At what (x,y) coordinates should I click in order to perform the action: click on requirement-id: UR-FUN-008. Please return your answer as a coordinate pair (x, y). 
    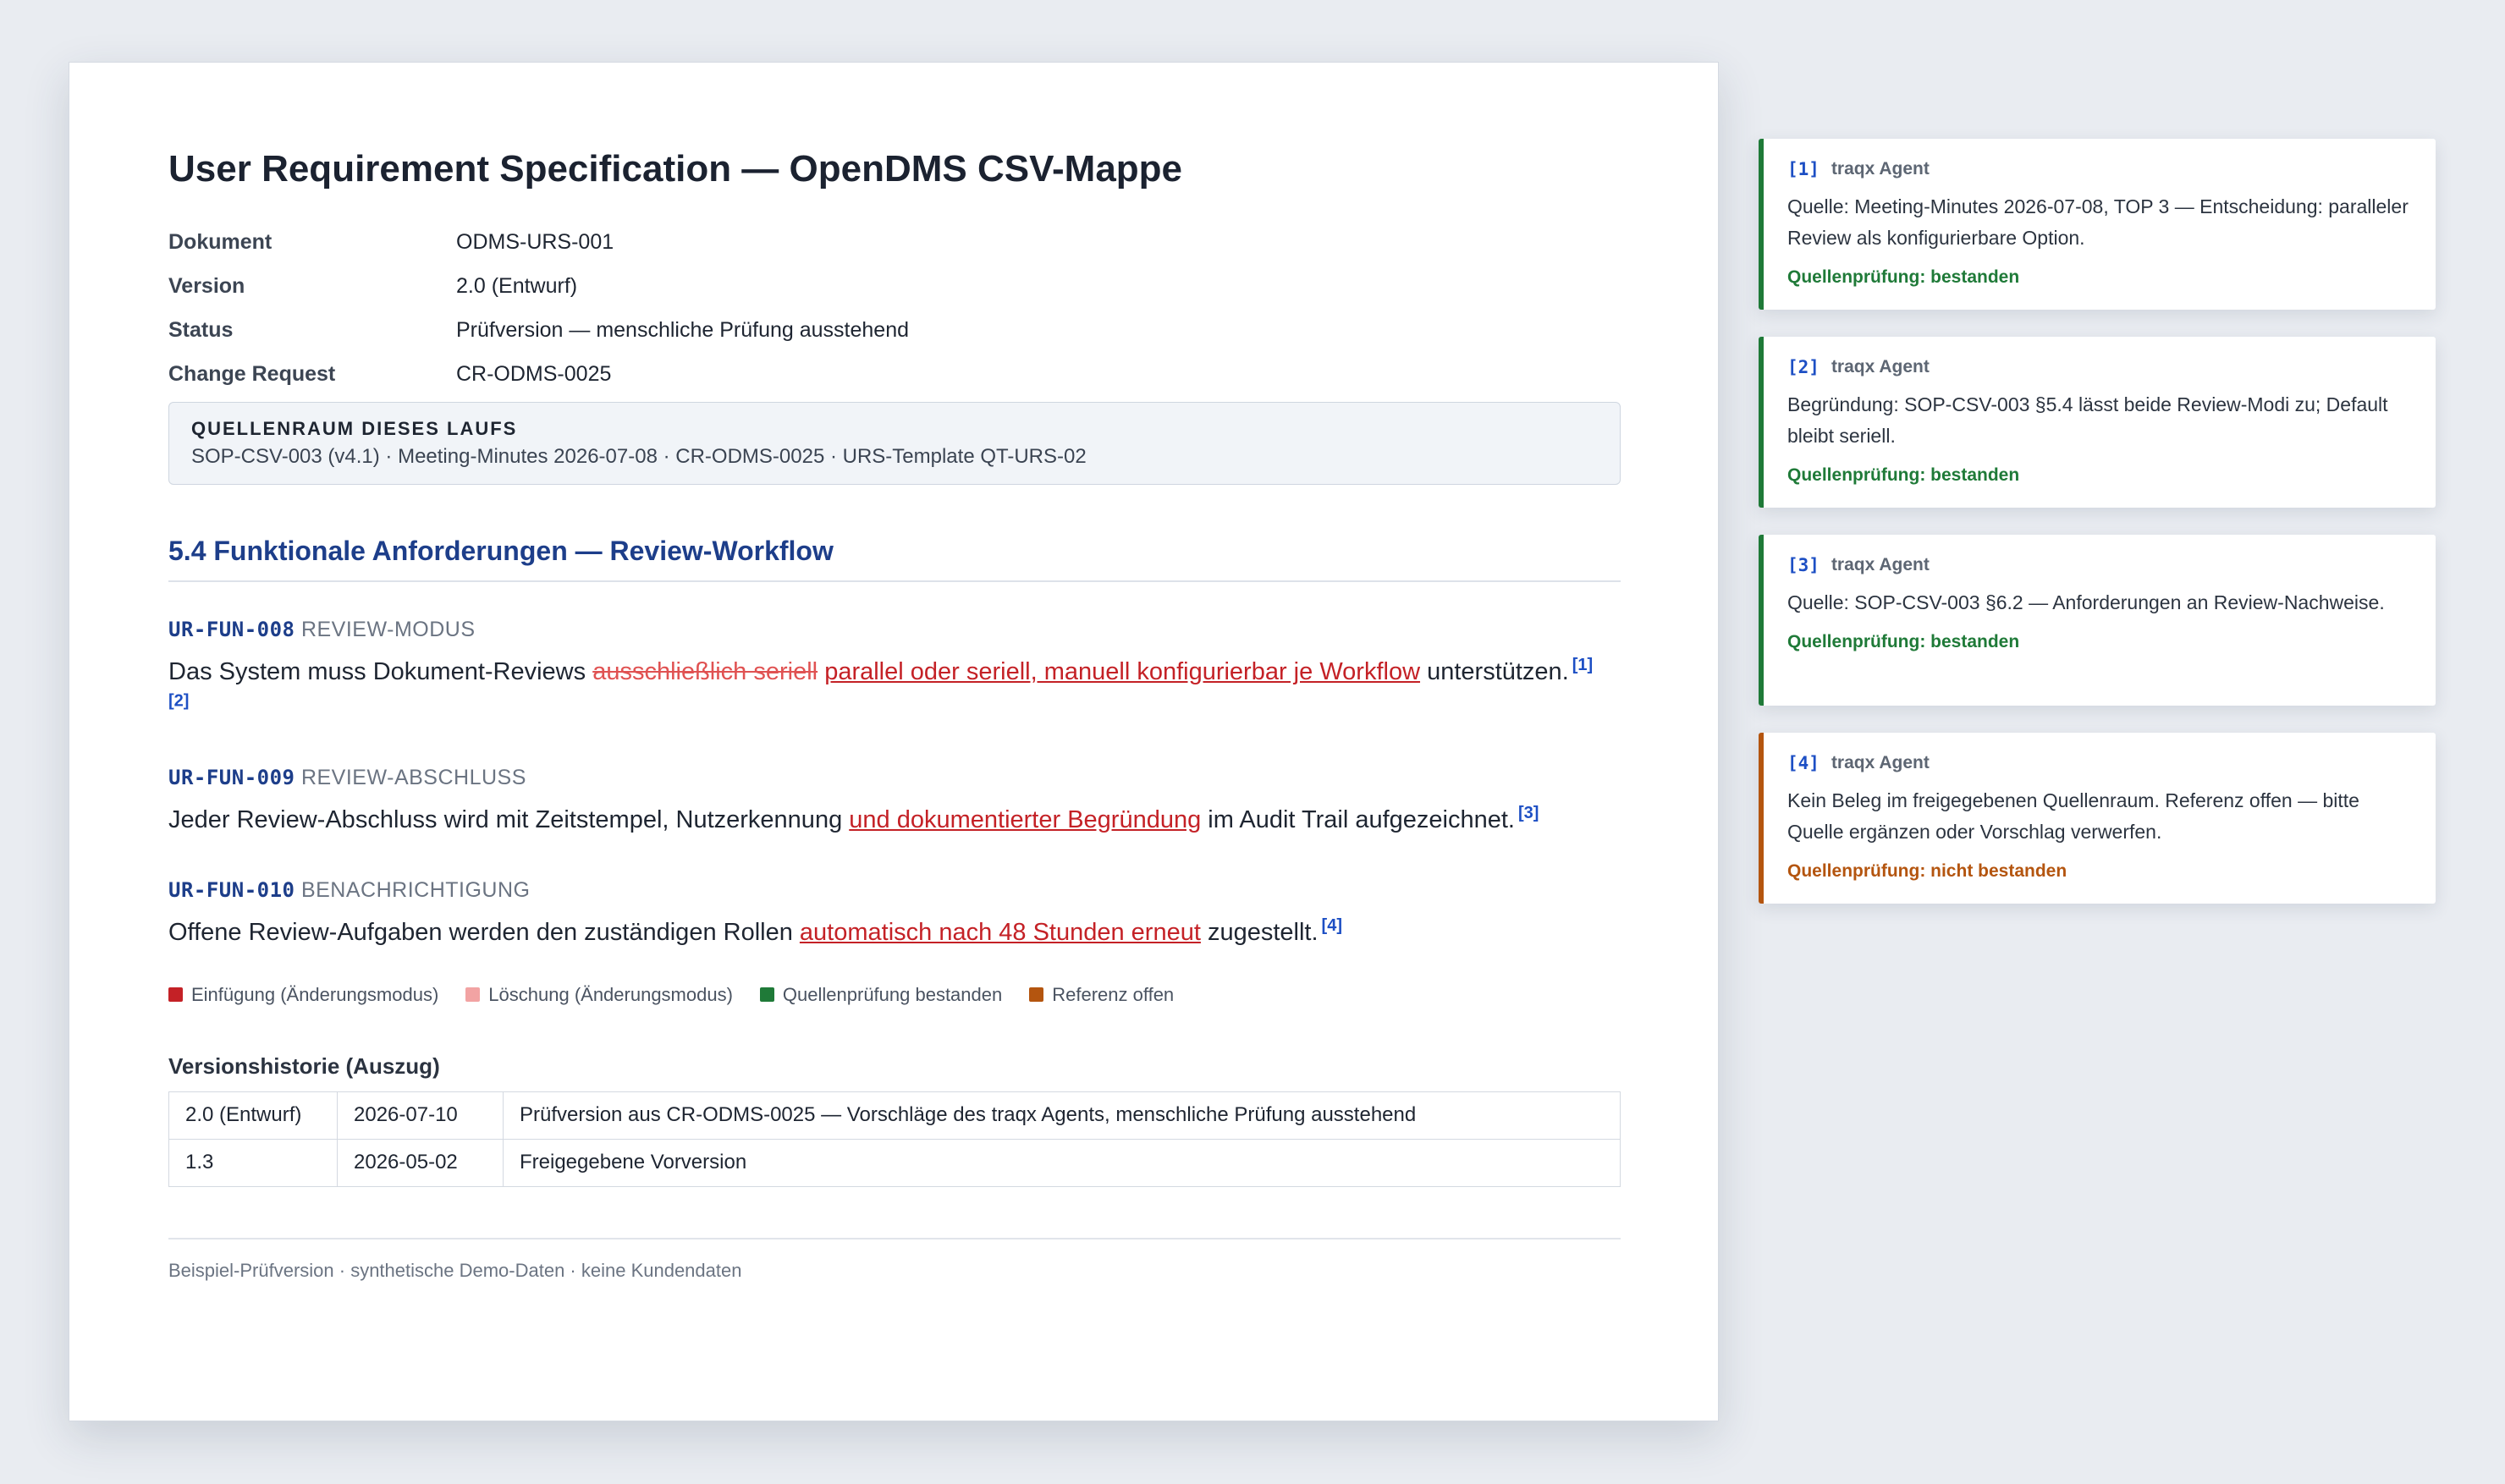
    Looking at the image, I should click on (231, 629).